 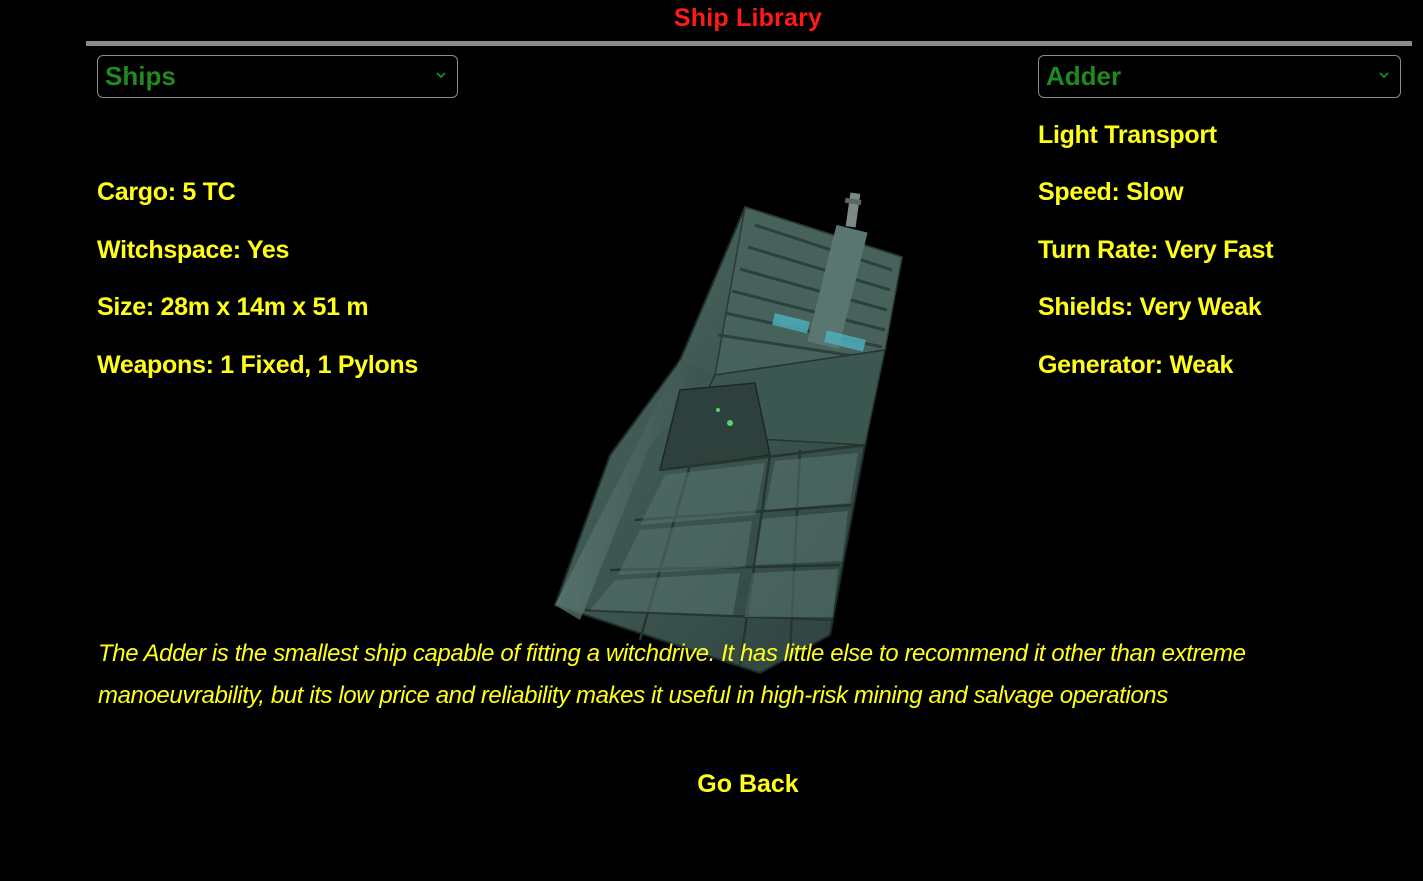 What do you see at coordinates (193, 250) in the screenshot?
I see `stat-witchspace: Witchspace: Yes` at bounding box center [193, 250].